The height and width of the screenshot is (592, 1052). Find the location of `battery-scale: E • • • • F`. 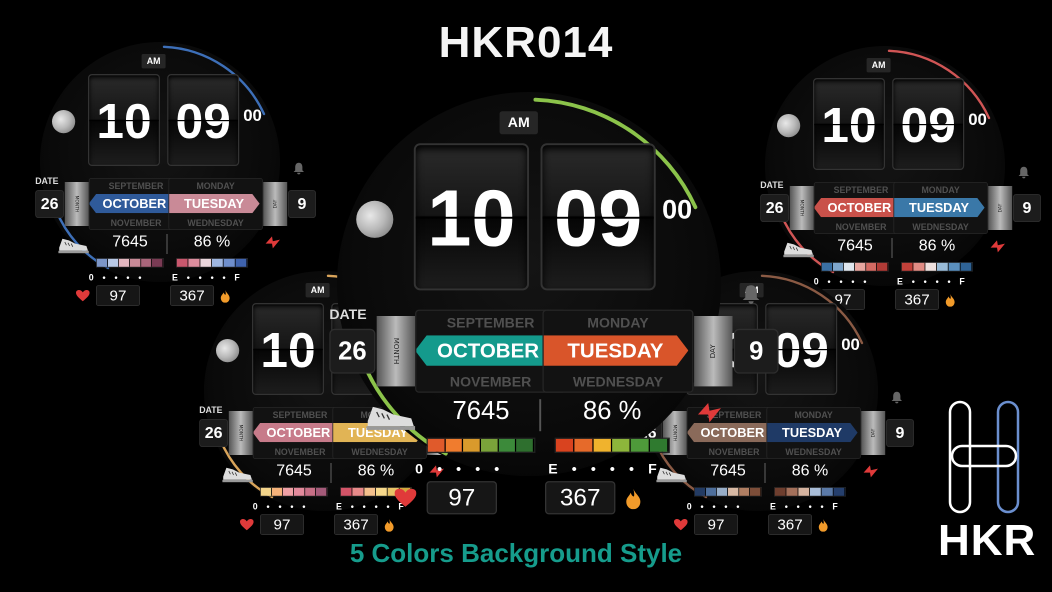

battery-scale: E • • • • F is located at coordinates (805, 506).